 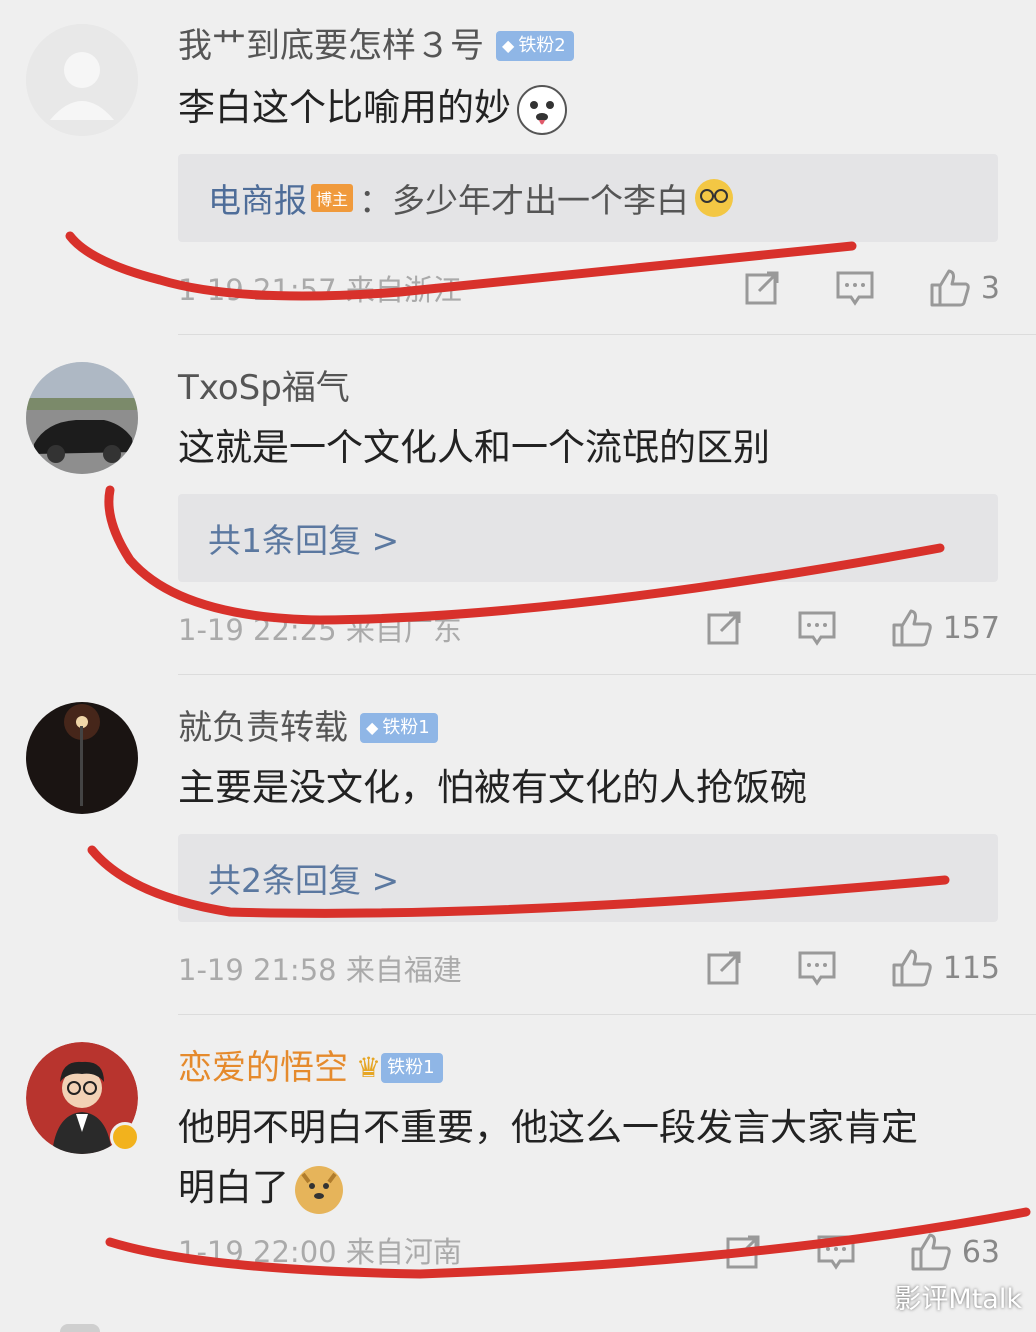 I want to click on comment-meta: 1-19 22:00 来自河南, so click(x=320, y=1252).